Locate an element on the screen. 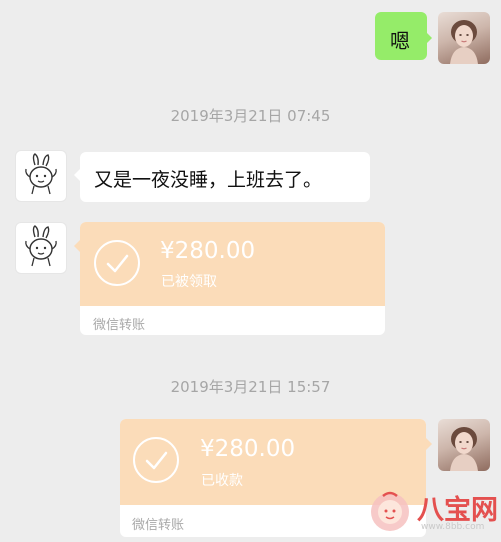  timestamp-second: 2019年3月21日 15:57 is located at coordinates (250, 387).